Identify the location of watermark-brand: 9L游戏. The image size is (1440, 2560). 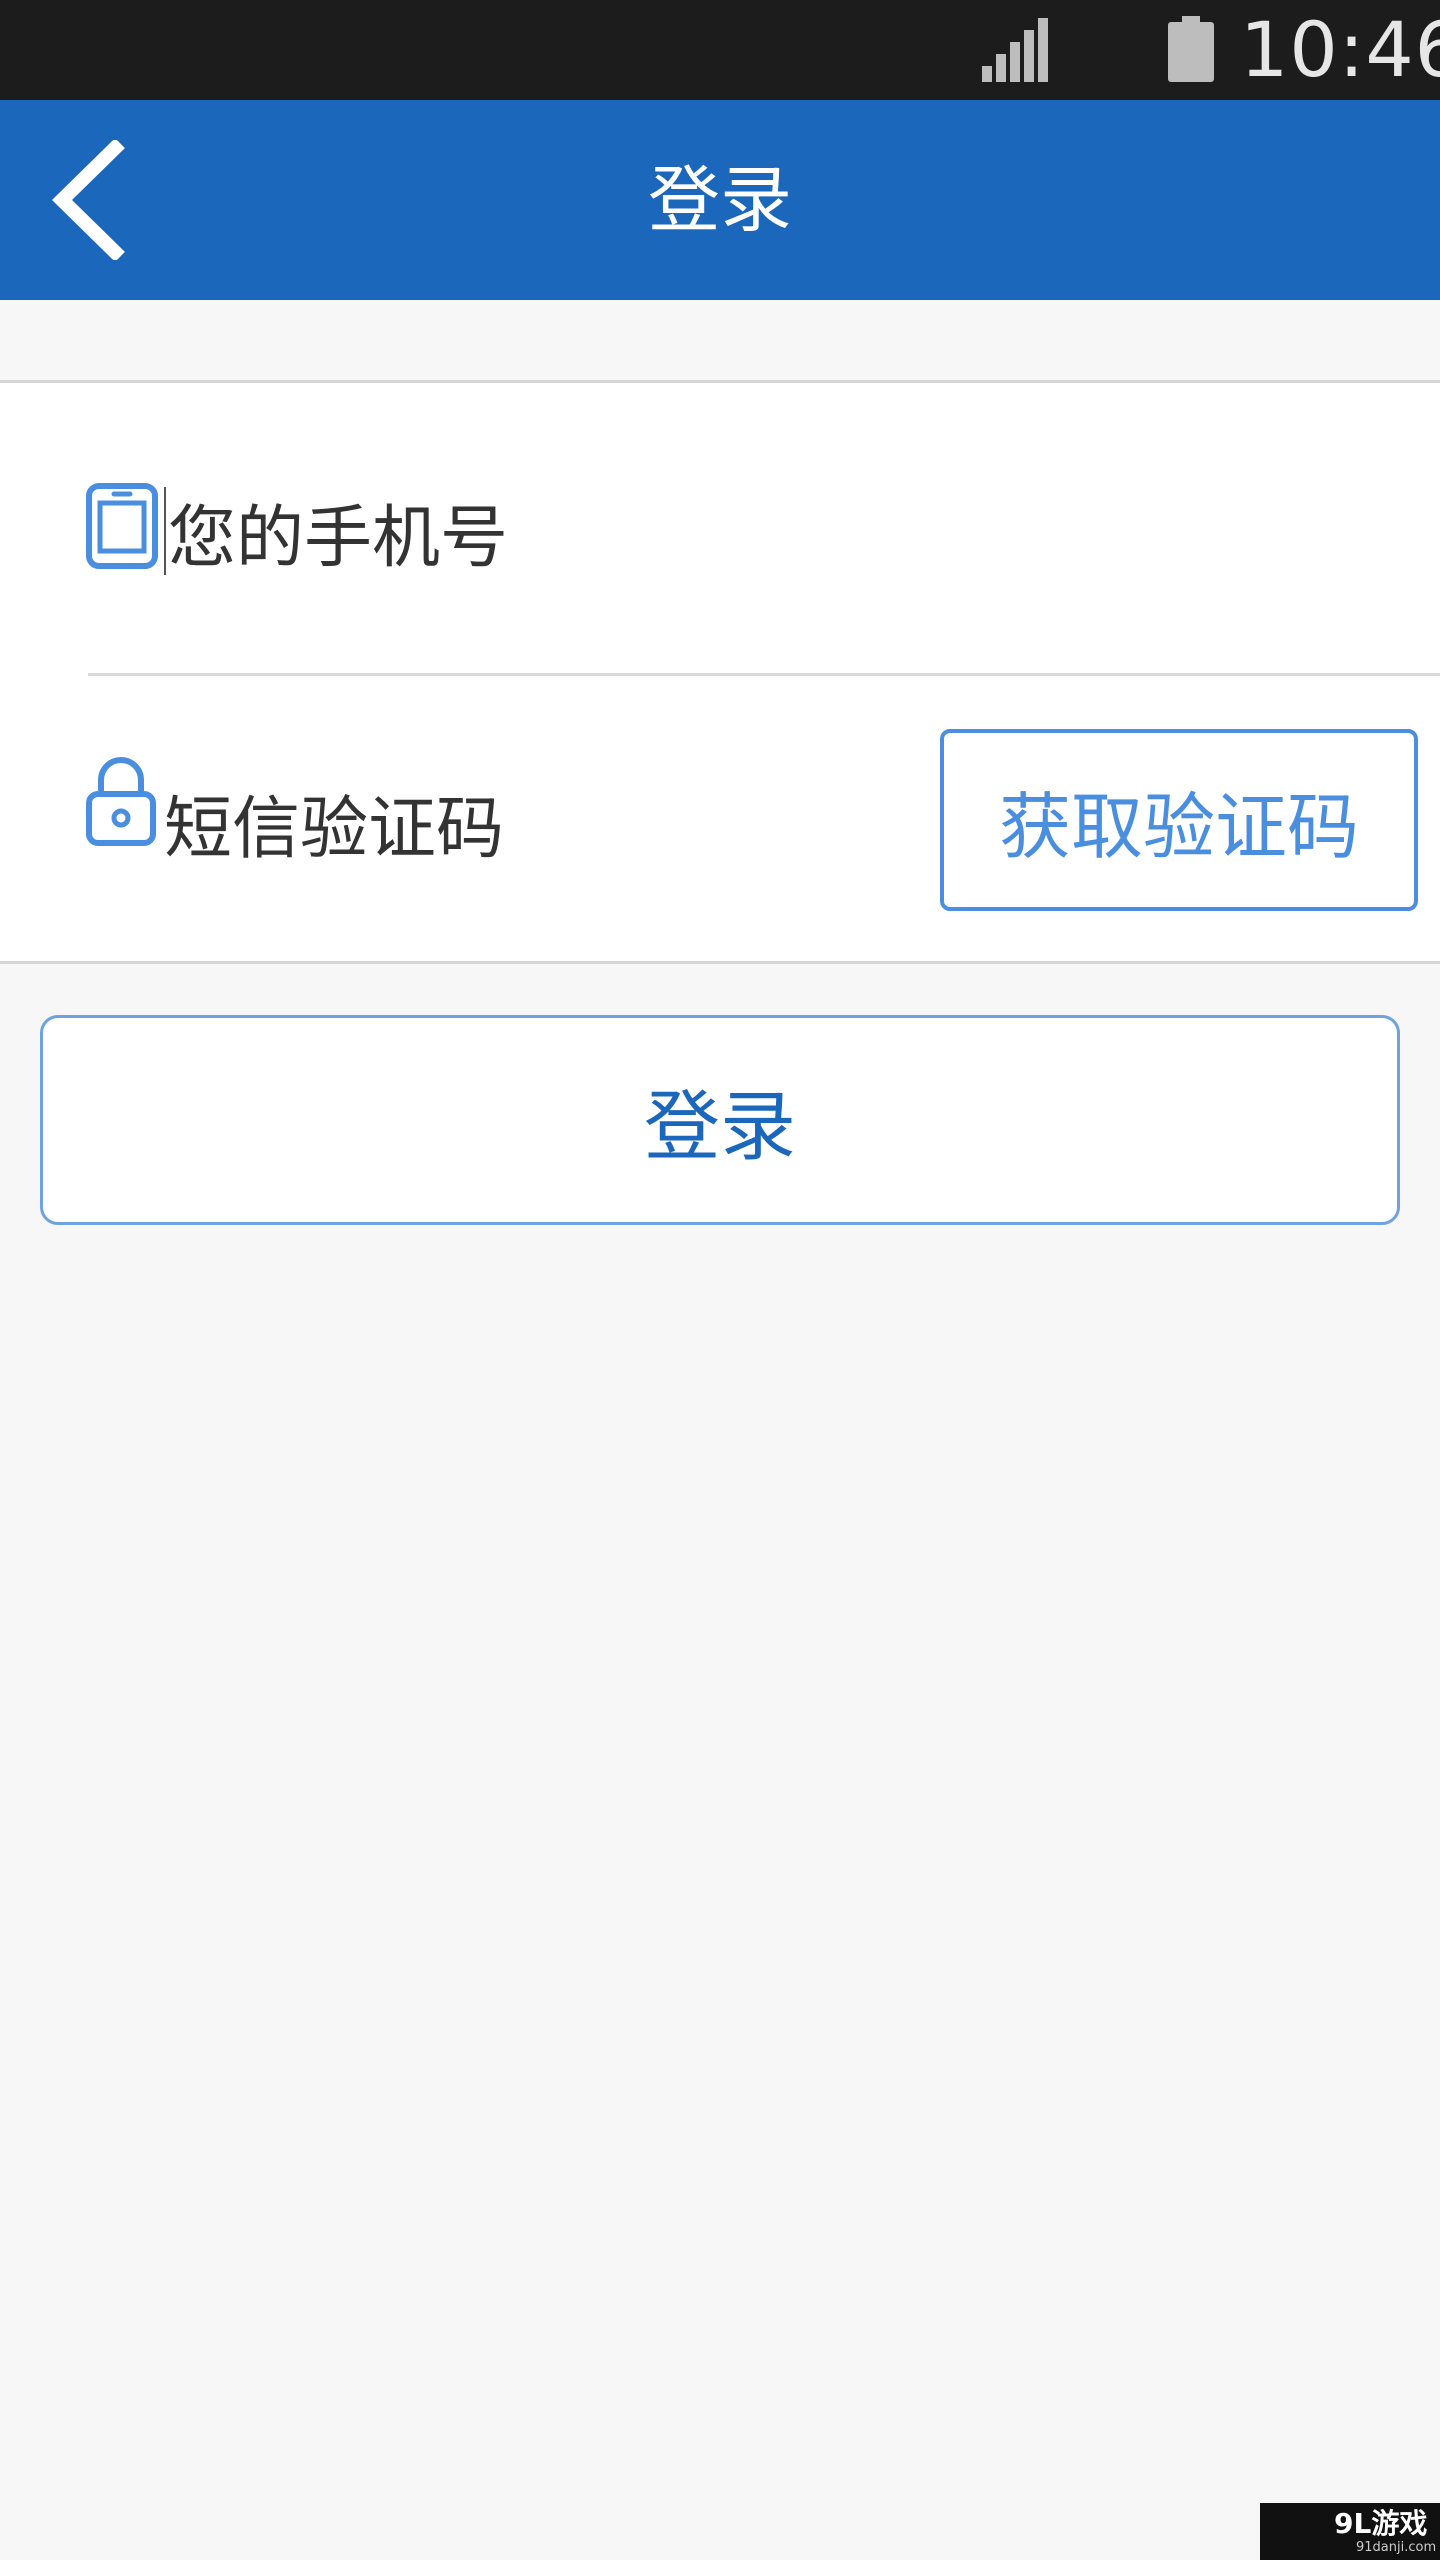
(1381, 2523).